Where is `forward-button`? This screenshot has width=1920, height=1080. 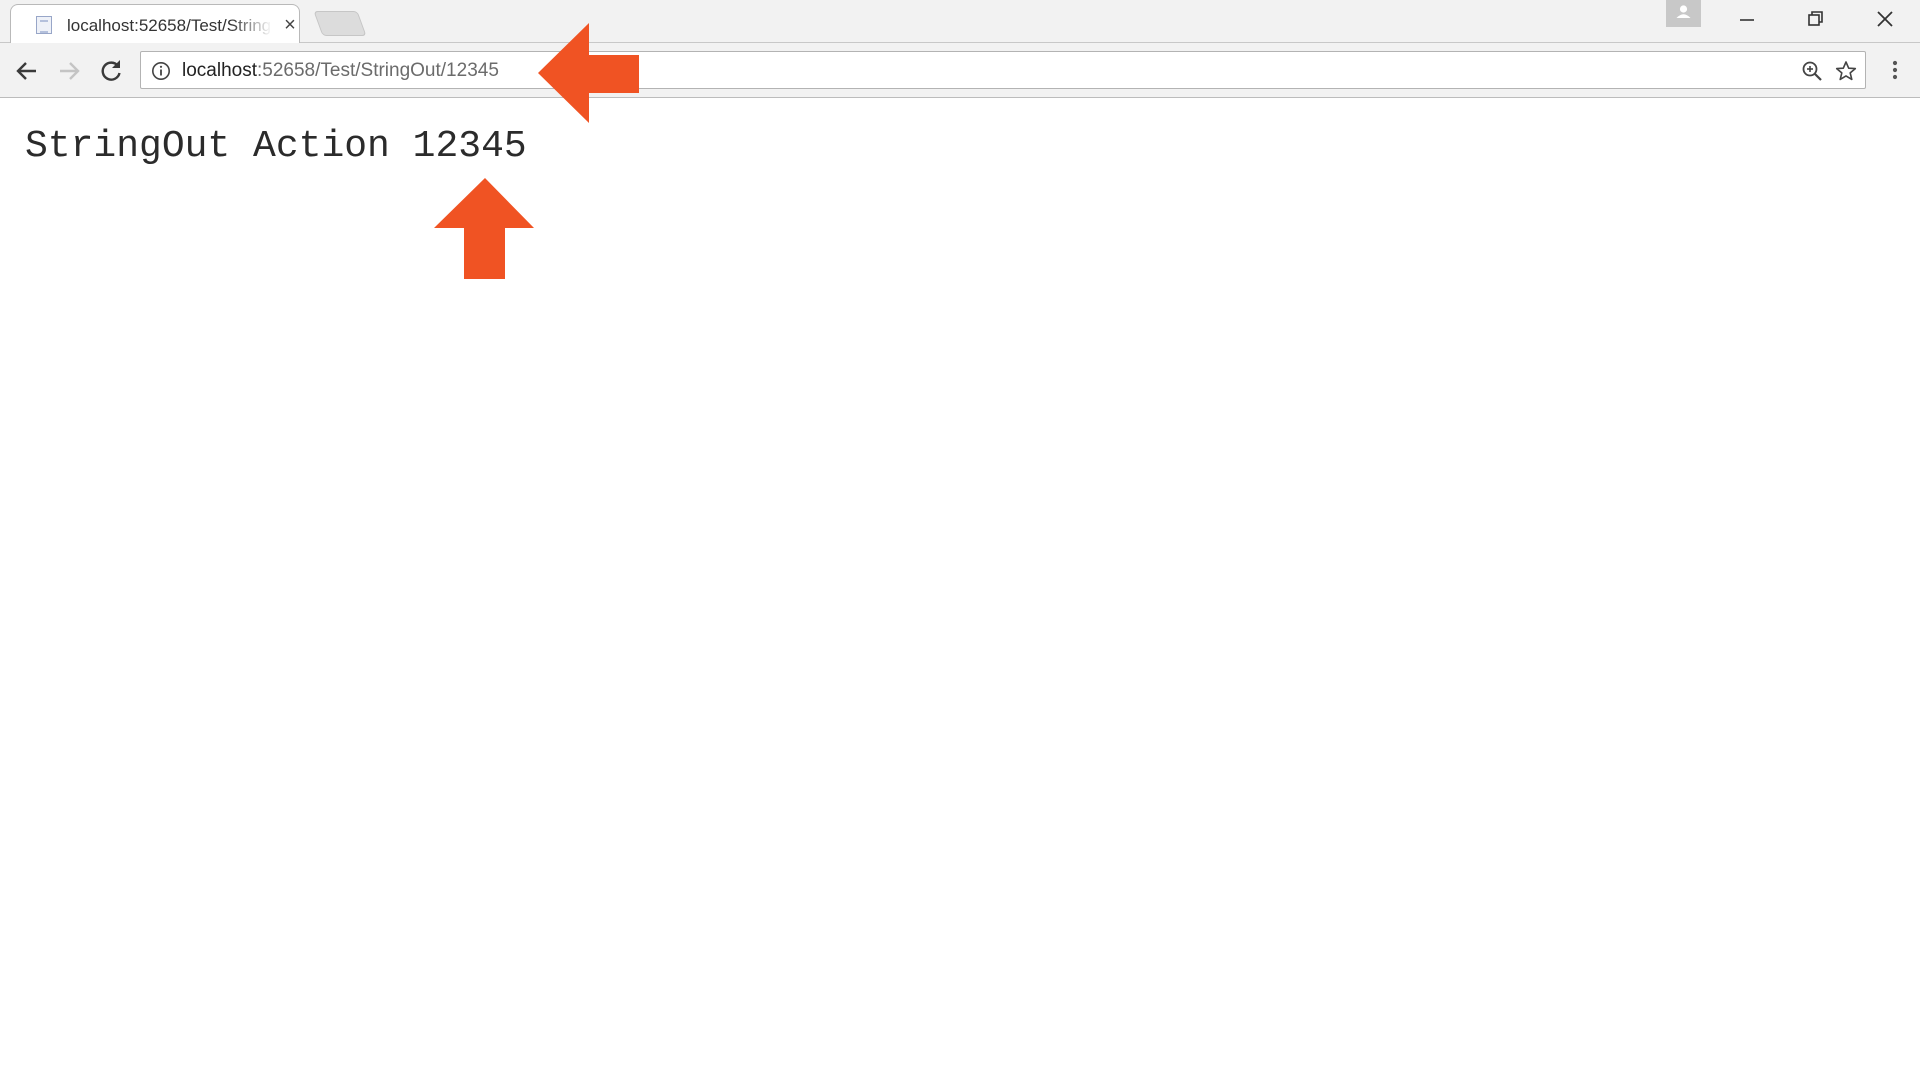 forward-button is located at coordinates (69, 71).